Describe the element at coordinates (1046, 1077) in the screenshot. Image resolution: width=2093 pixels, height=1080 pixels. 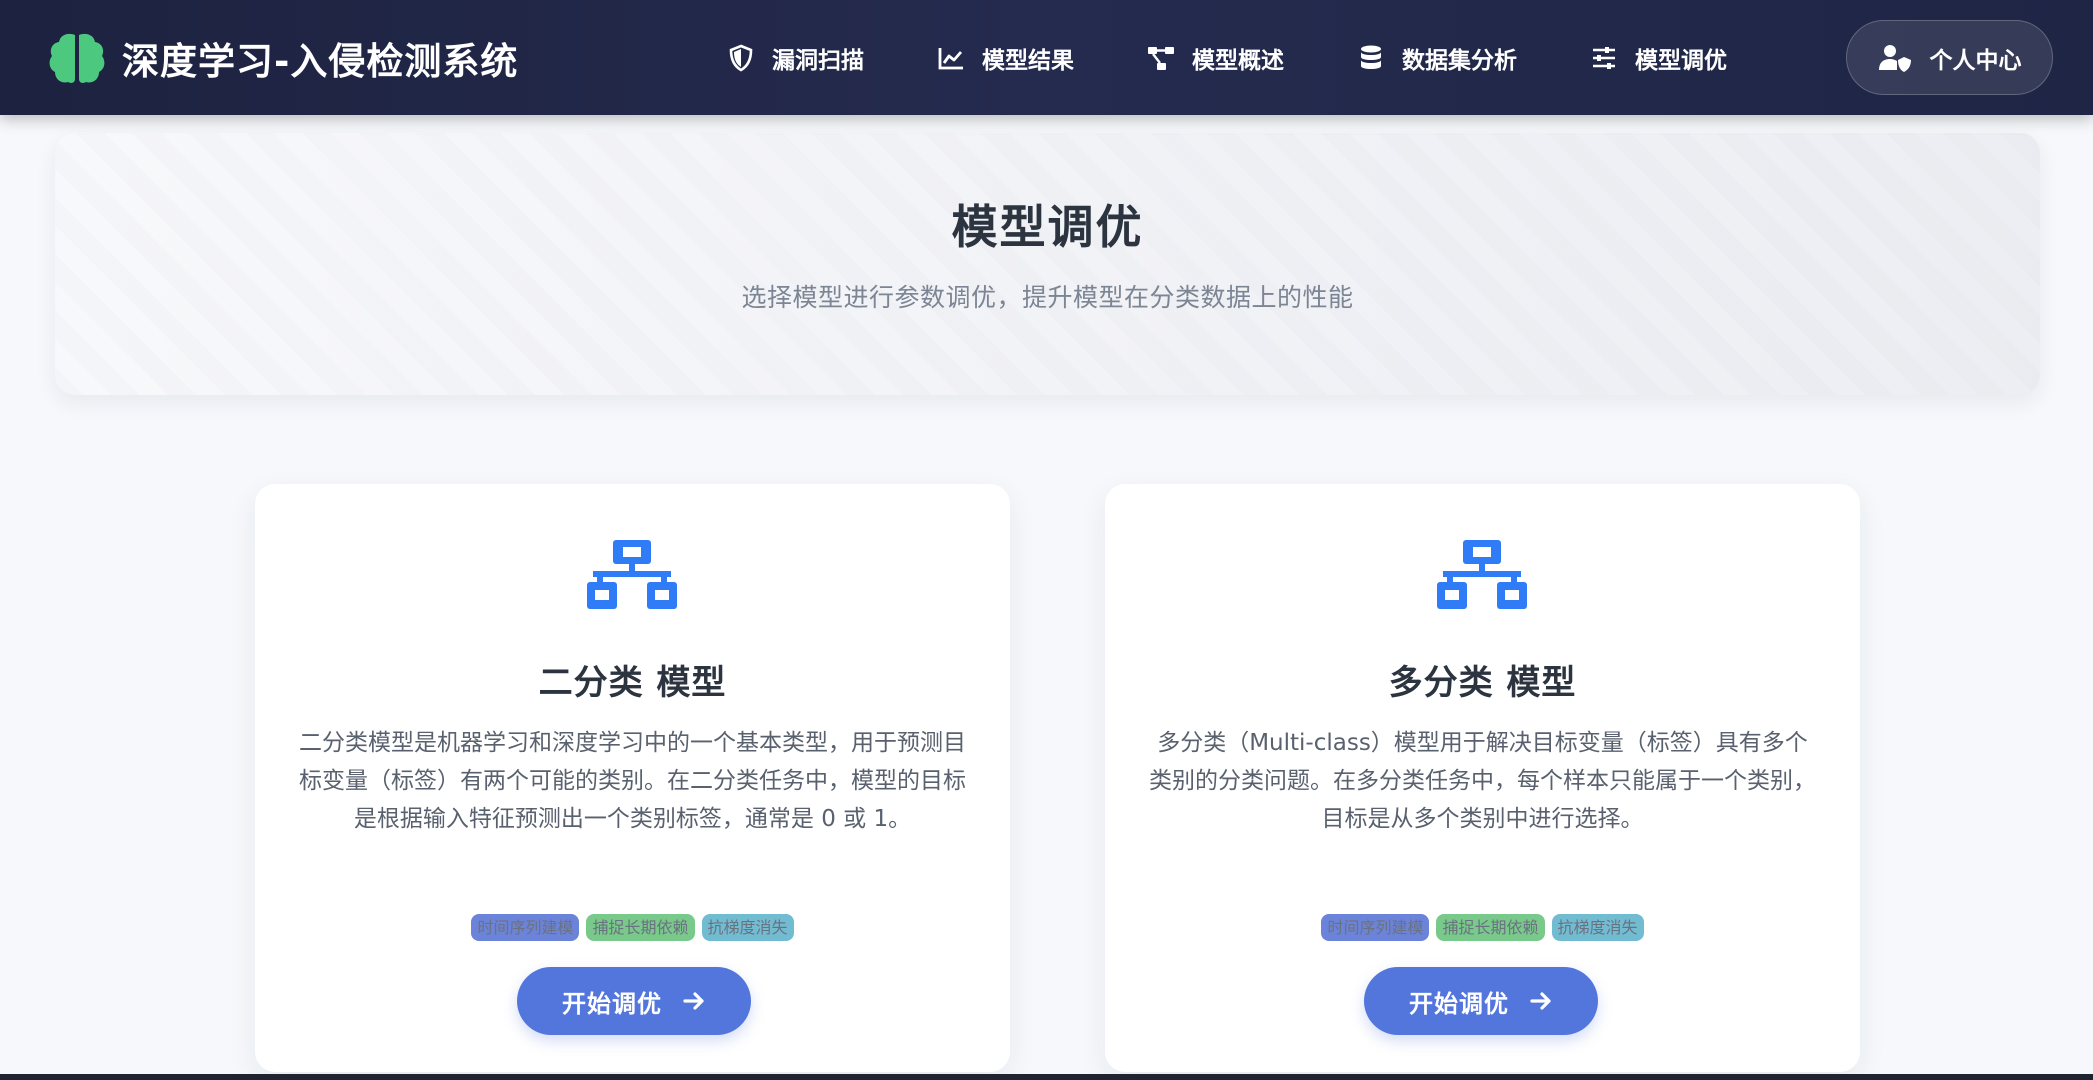
I see `bottom-edge` at that location.